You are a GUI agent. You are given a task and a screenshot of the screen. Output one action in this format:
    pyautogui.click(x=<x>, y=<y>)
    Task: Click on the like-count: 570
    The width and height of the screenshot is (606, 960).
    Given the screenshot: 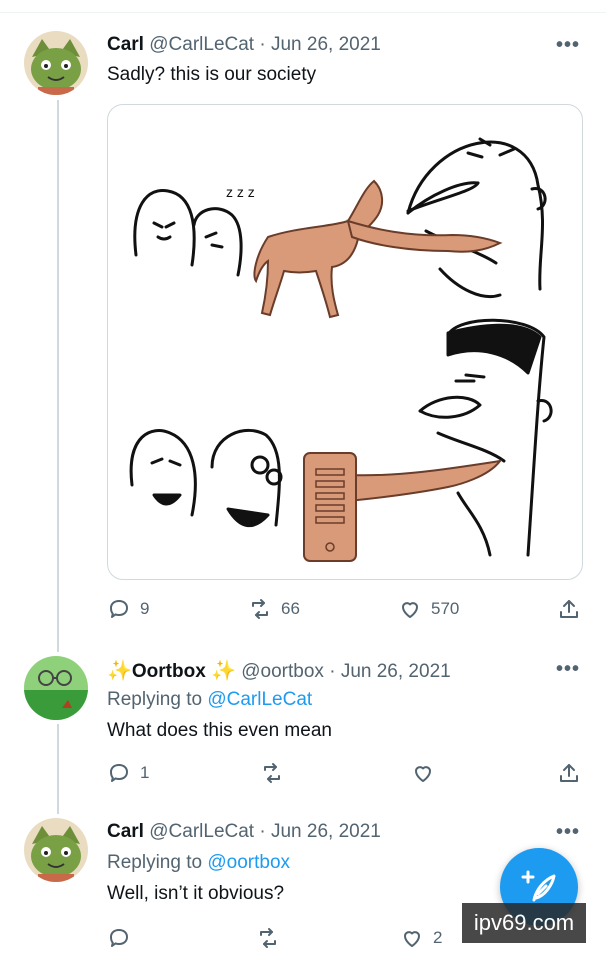 What is the action you would take?
    pyautogui.click(x=445, y=608)
    